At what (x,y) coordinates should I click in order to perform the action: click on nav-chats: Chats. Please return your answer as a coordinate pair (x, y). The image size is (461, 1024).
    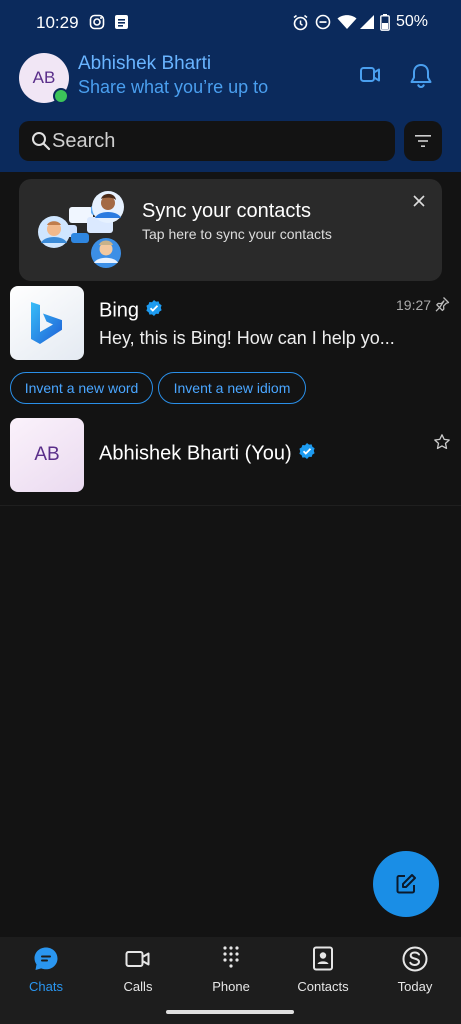
    Looking at the image, I should click on (46, 972).